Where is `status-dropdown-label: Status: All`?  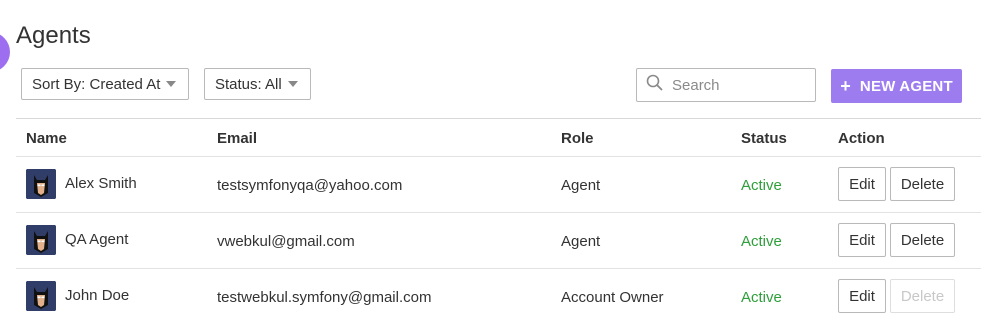 status-dropdown-label: Status: All is located at coordinates (248, 84).